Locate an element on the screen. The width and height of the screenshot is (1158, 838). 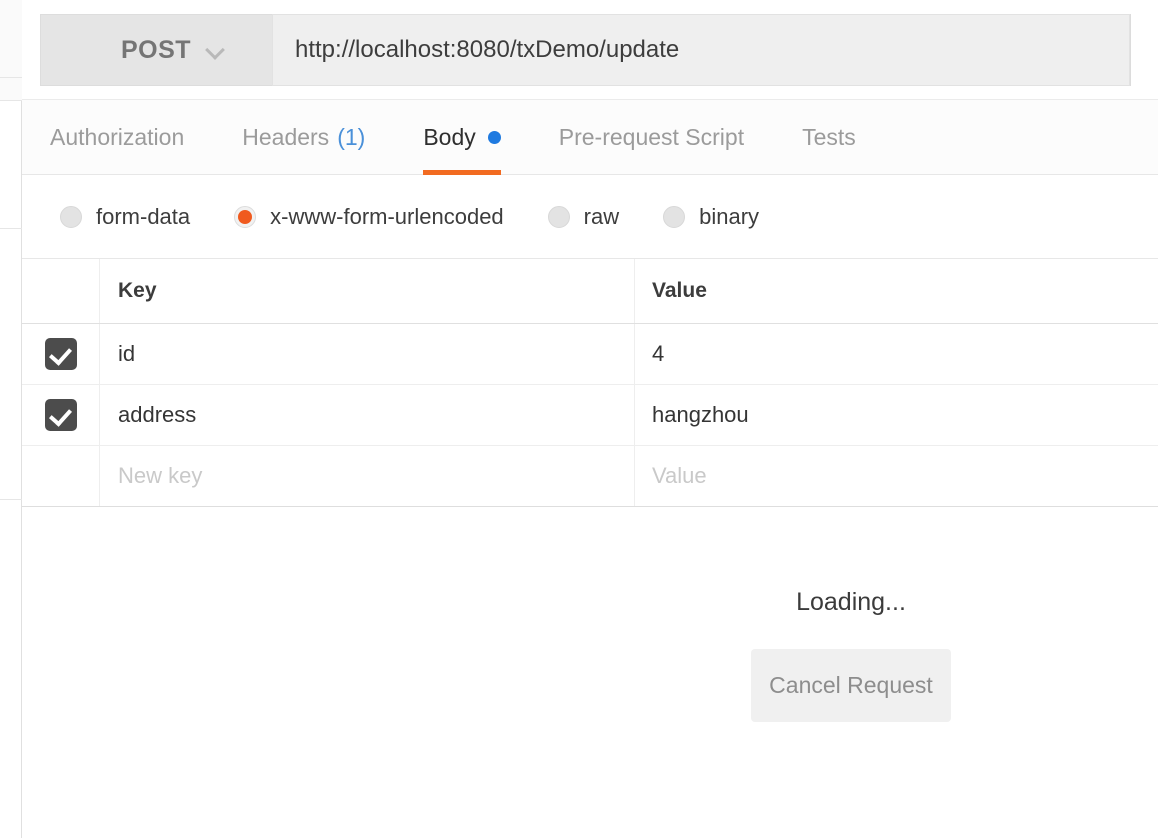
radio-form-data-label: form-data is located at coordinates (143, 216).